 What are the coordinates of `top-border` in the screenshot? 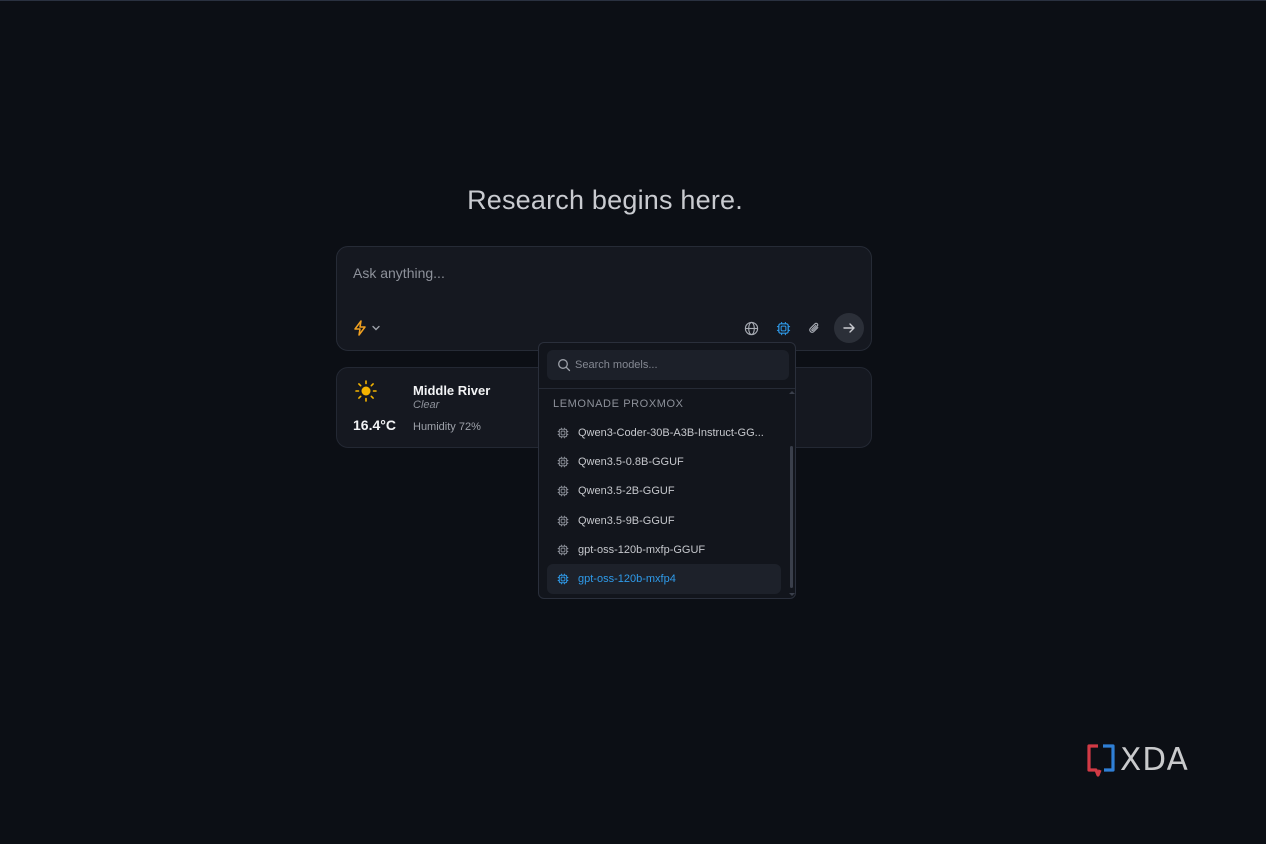 It's located at (633, 0).